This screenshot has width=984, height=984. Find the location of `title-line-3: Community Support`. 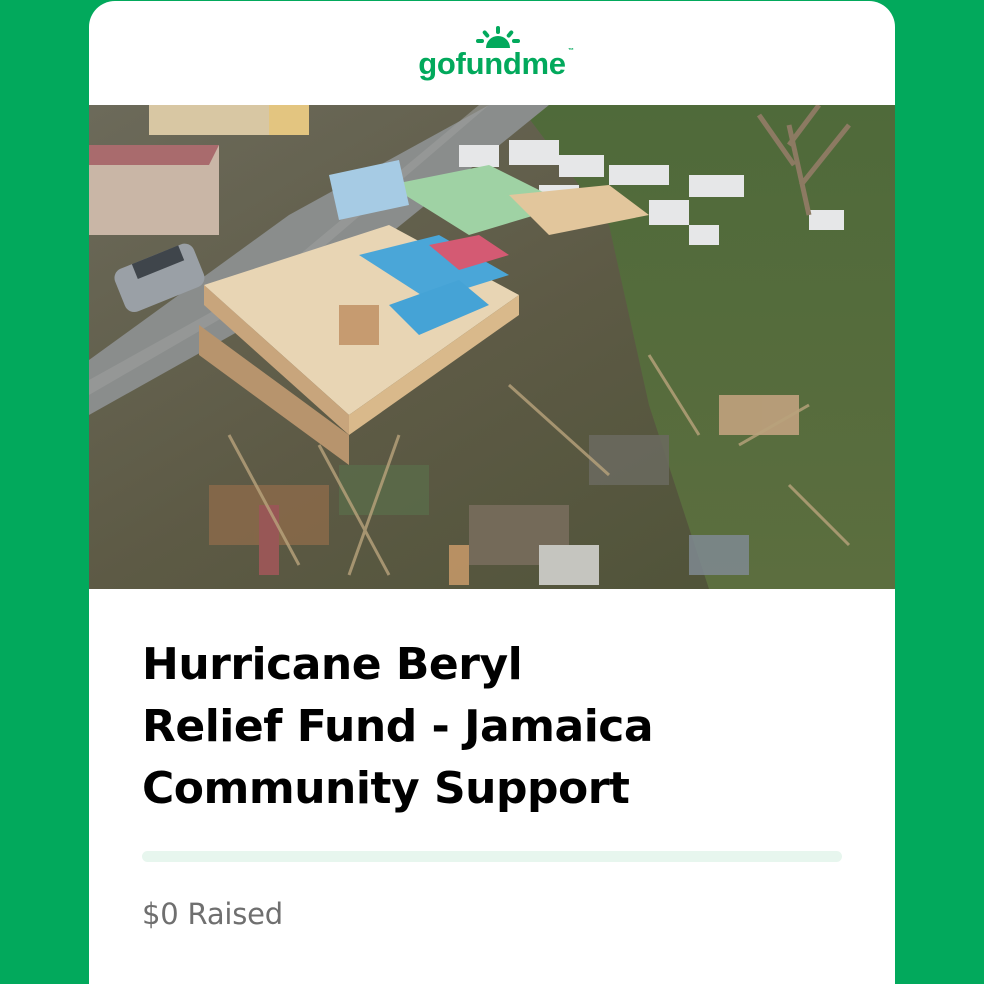

title-line-3: Community Support is located at coordinates (386, 788).